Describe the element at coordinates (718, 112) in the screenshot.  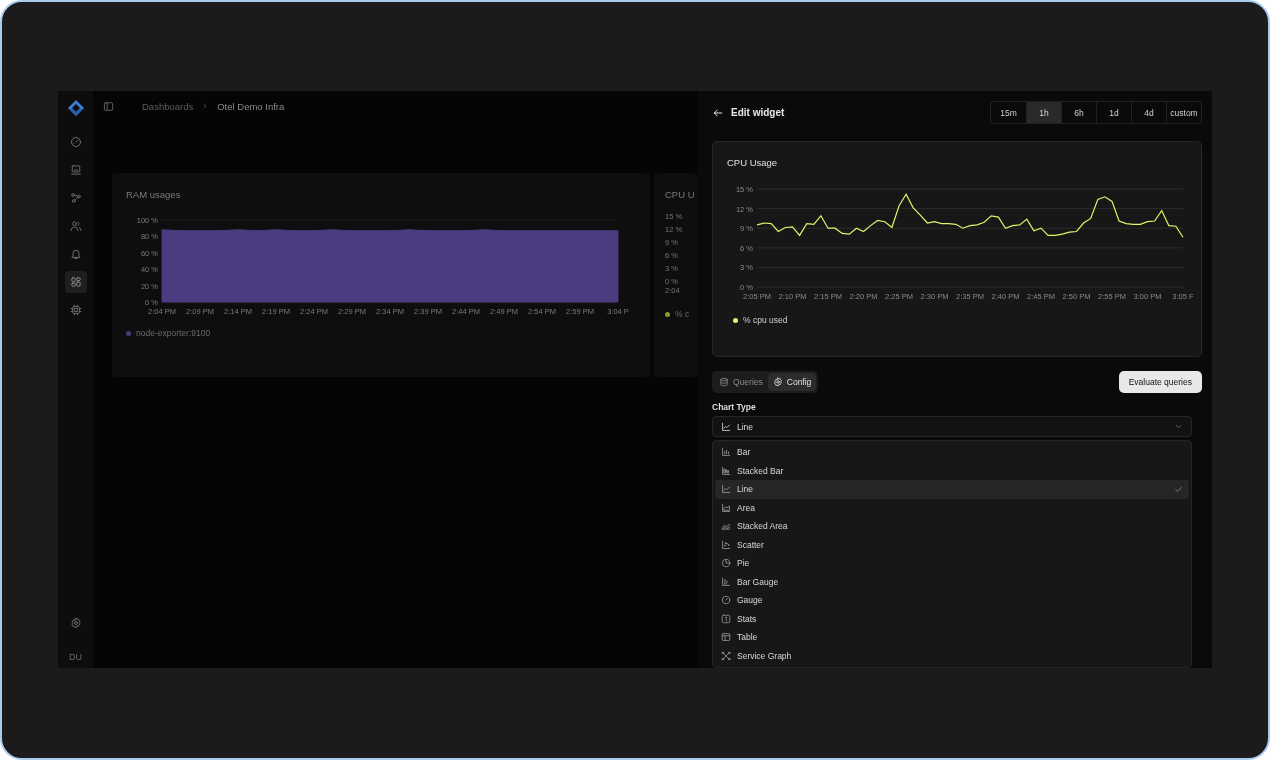
I see `back-arrow-icon` at that location.